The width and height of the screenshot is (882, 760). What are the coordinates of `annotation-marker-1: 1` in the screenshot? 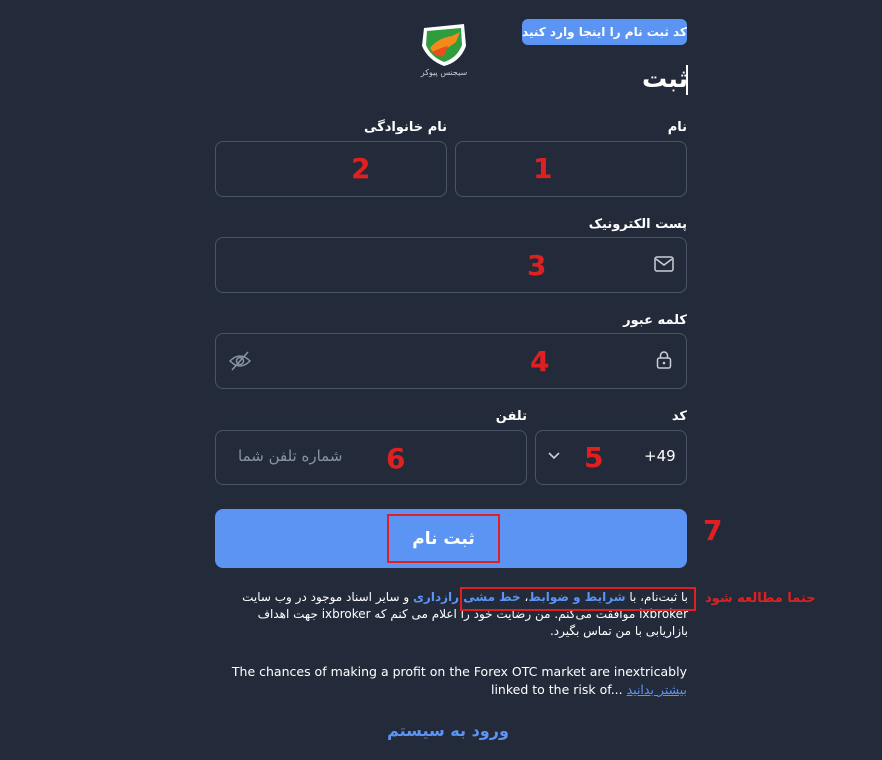 It's located at (543, 168).